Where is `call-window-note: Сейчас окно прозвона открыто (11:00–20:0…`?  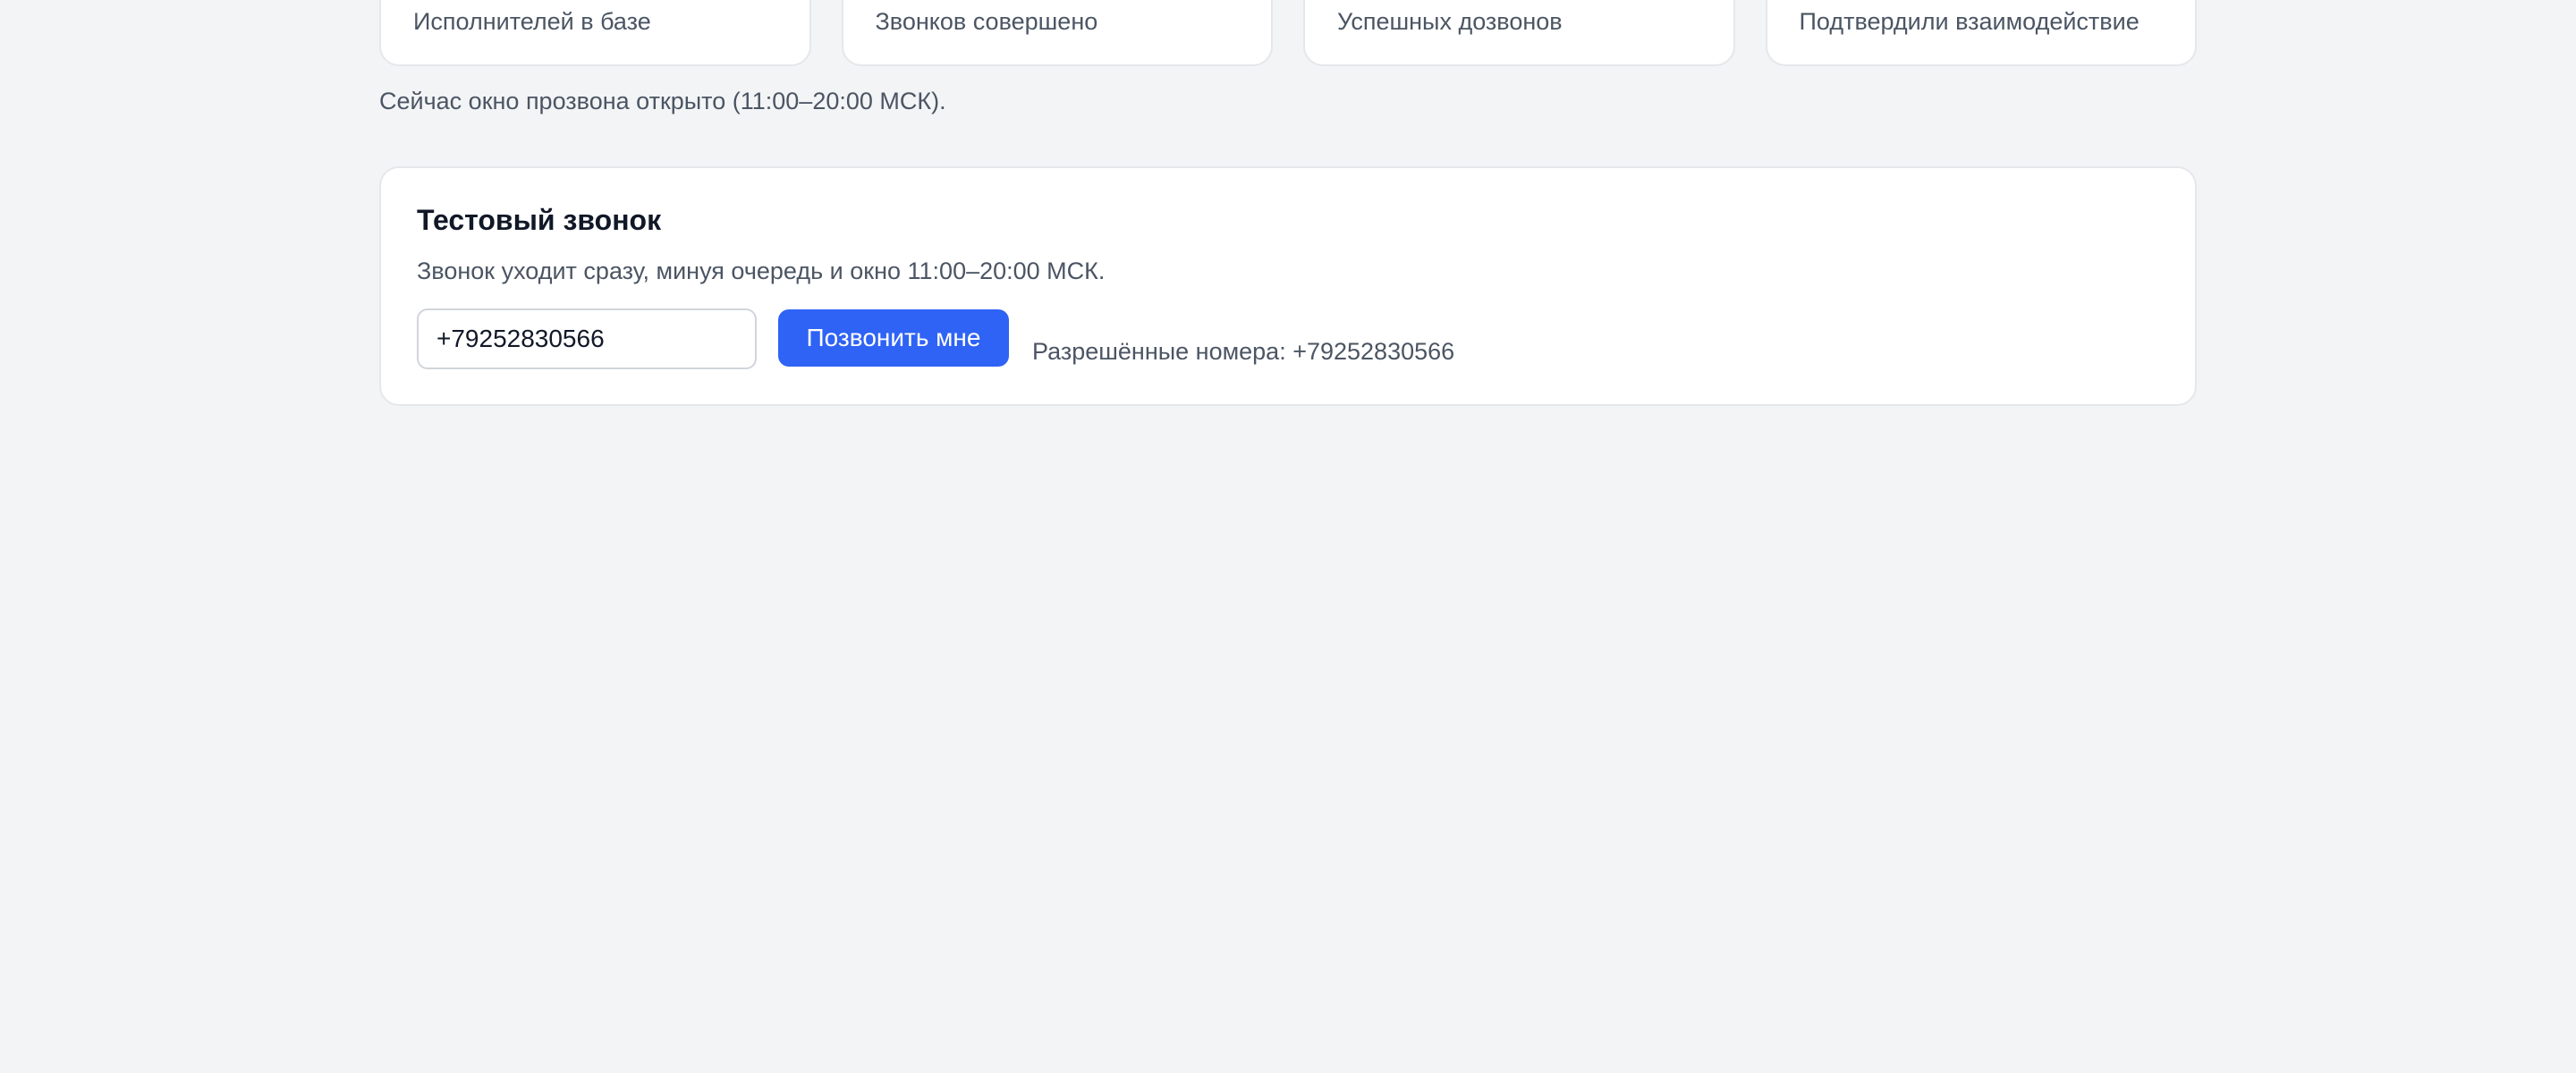 call-window-note: Сейчас окно прозвона открыто (11:00–20:0… is located at coordinates (662, 101).